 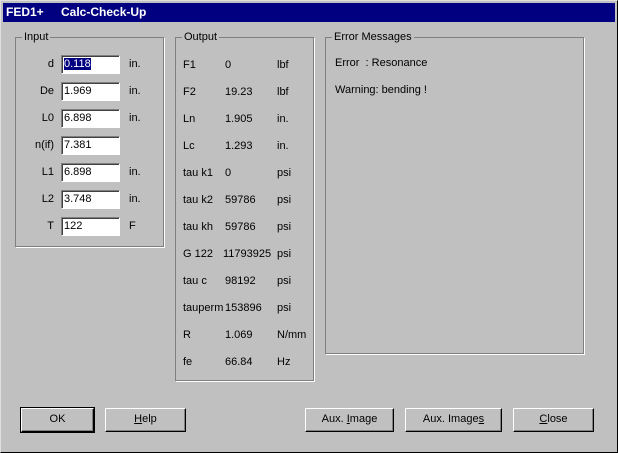 What do you see at coordinates (243, 308) in the screenshot?
I see `output-value: 153896` at bounding box center [243, 308].